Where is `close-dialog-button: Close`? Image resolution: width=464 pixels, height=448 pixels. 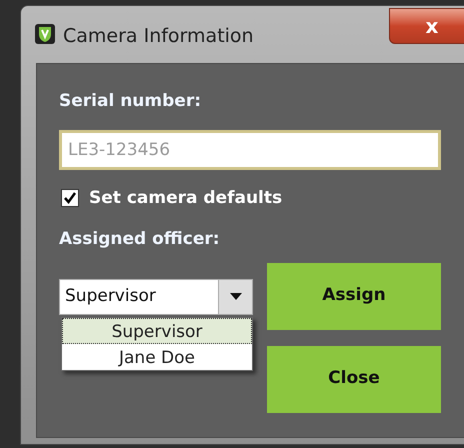 close-dialog-button: Close is located at coordinates (354, 379).